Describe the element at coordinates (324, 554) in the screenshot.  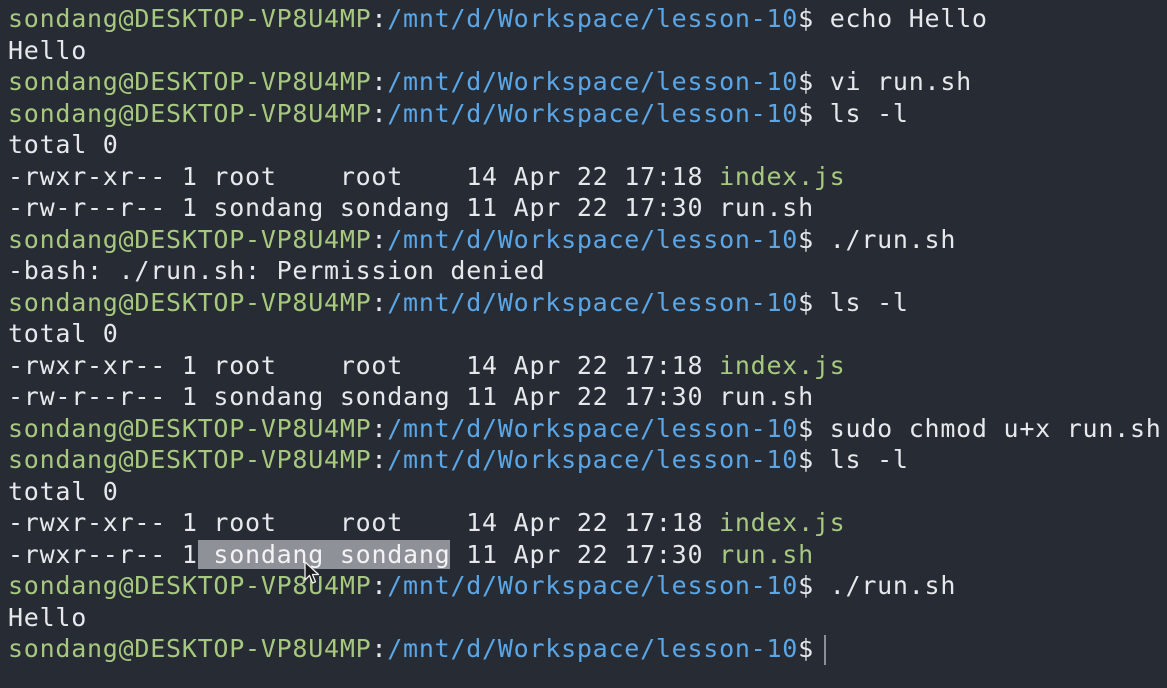
I see `selected-owner-text: sondang sondang` at that location.